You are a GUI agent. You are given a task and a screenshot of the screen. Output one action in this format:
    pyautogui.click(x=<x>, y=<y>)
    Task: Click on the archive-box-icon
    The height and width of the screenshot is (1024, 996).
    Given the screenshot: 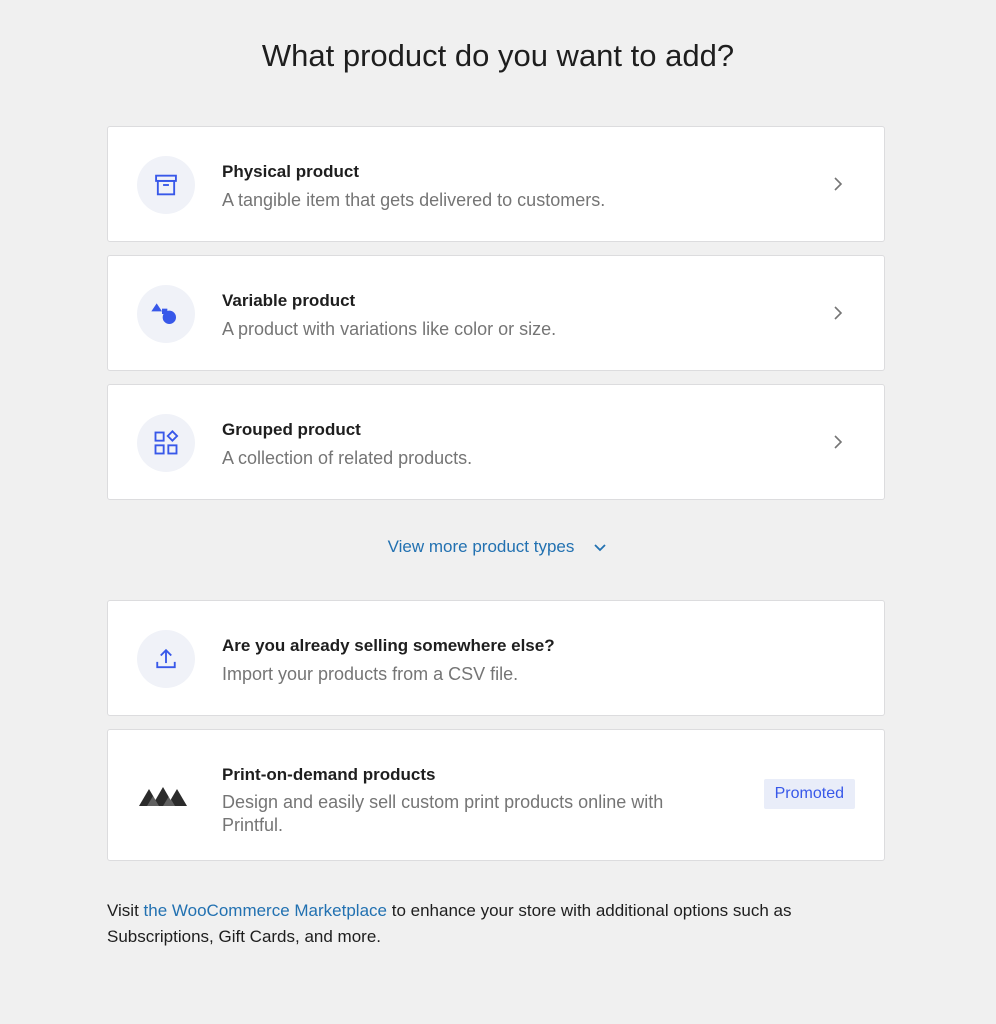 What is the action you would take?
    pyautogui.click(x=166, y=185)
    